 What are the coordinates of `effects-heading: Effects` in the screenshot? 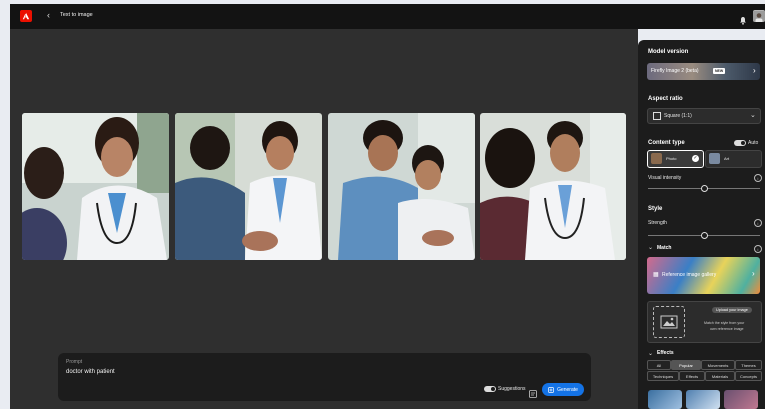 It's located at (665, 353).